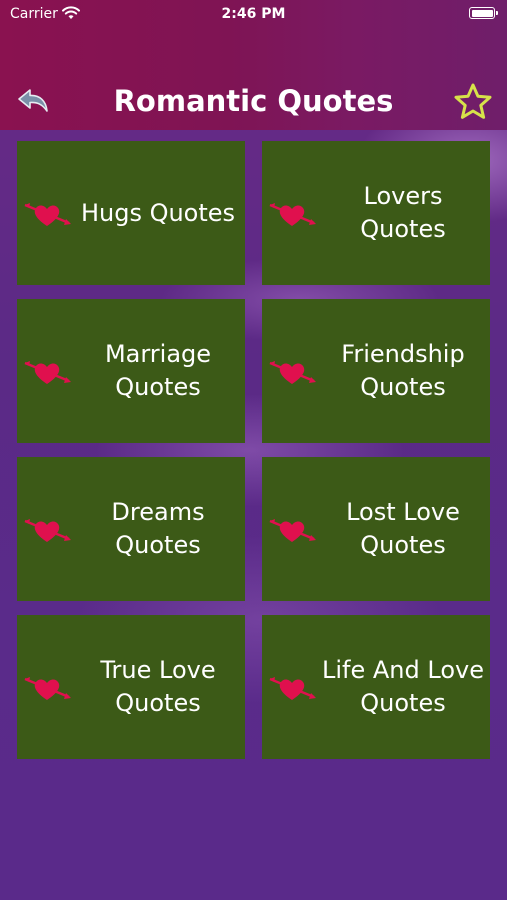 The height and width of the screenshot is (900, 507). What do you see at coordinates (473, 102) in the screenshot?
I see `star-icon` at bounding box center [473, 102].